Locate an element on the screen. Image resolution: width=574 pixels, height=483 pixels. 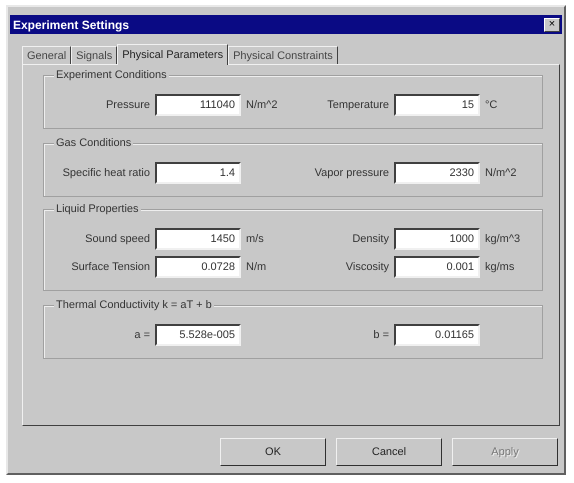
field-label: Surface Tension is located at coordinates (110, 267).